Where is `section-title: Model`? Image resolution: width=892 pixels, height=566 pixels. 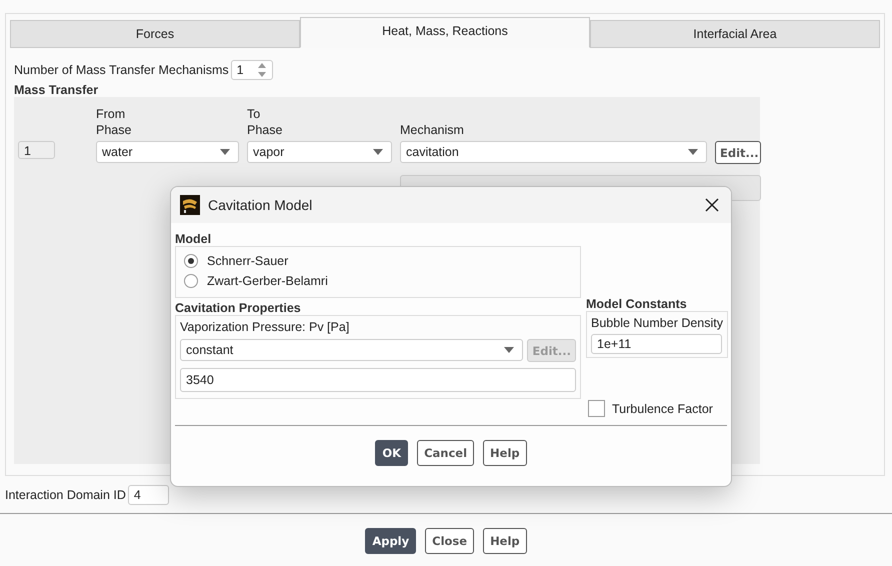 section-title: Model is located at coordinates (193, 239).